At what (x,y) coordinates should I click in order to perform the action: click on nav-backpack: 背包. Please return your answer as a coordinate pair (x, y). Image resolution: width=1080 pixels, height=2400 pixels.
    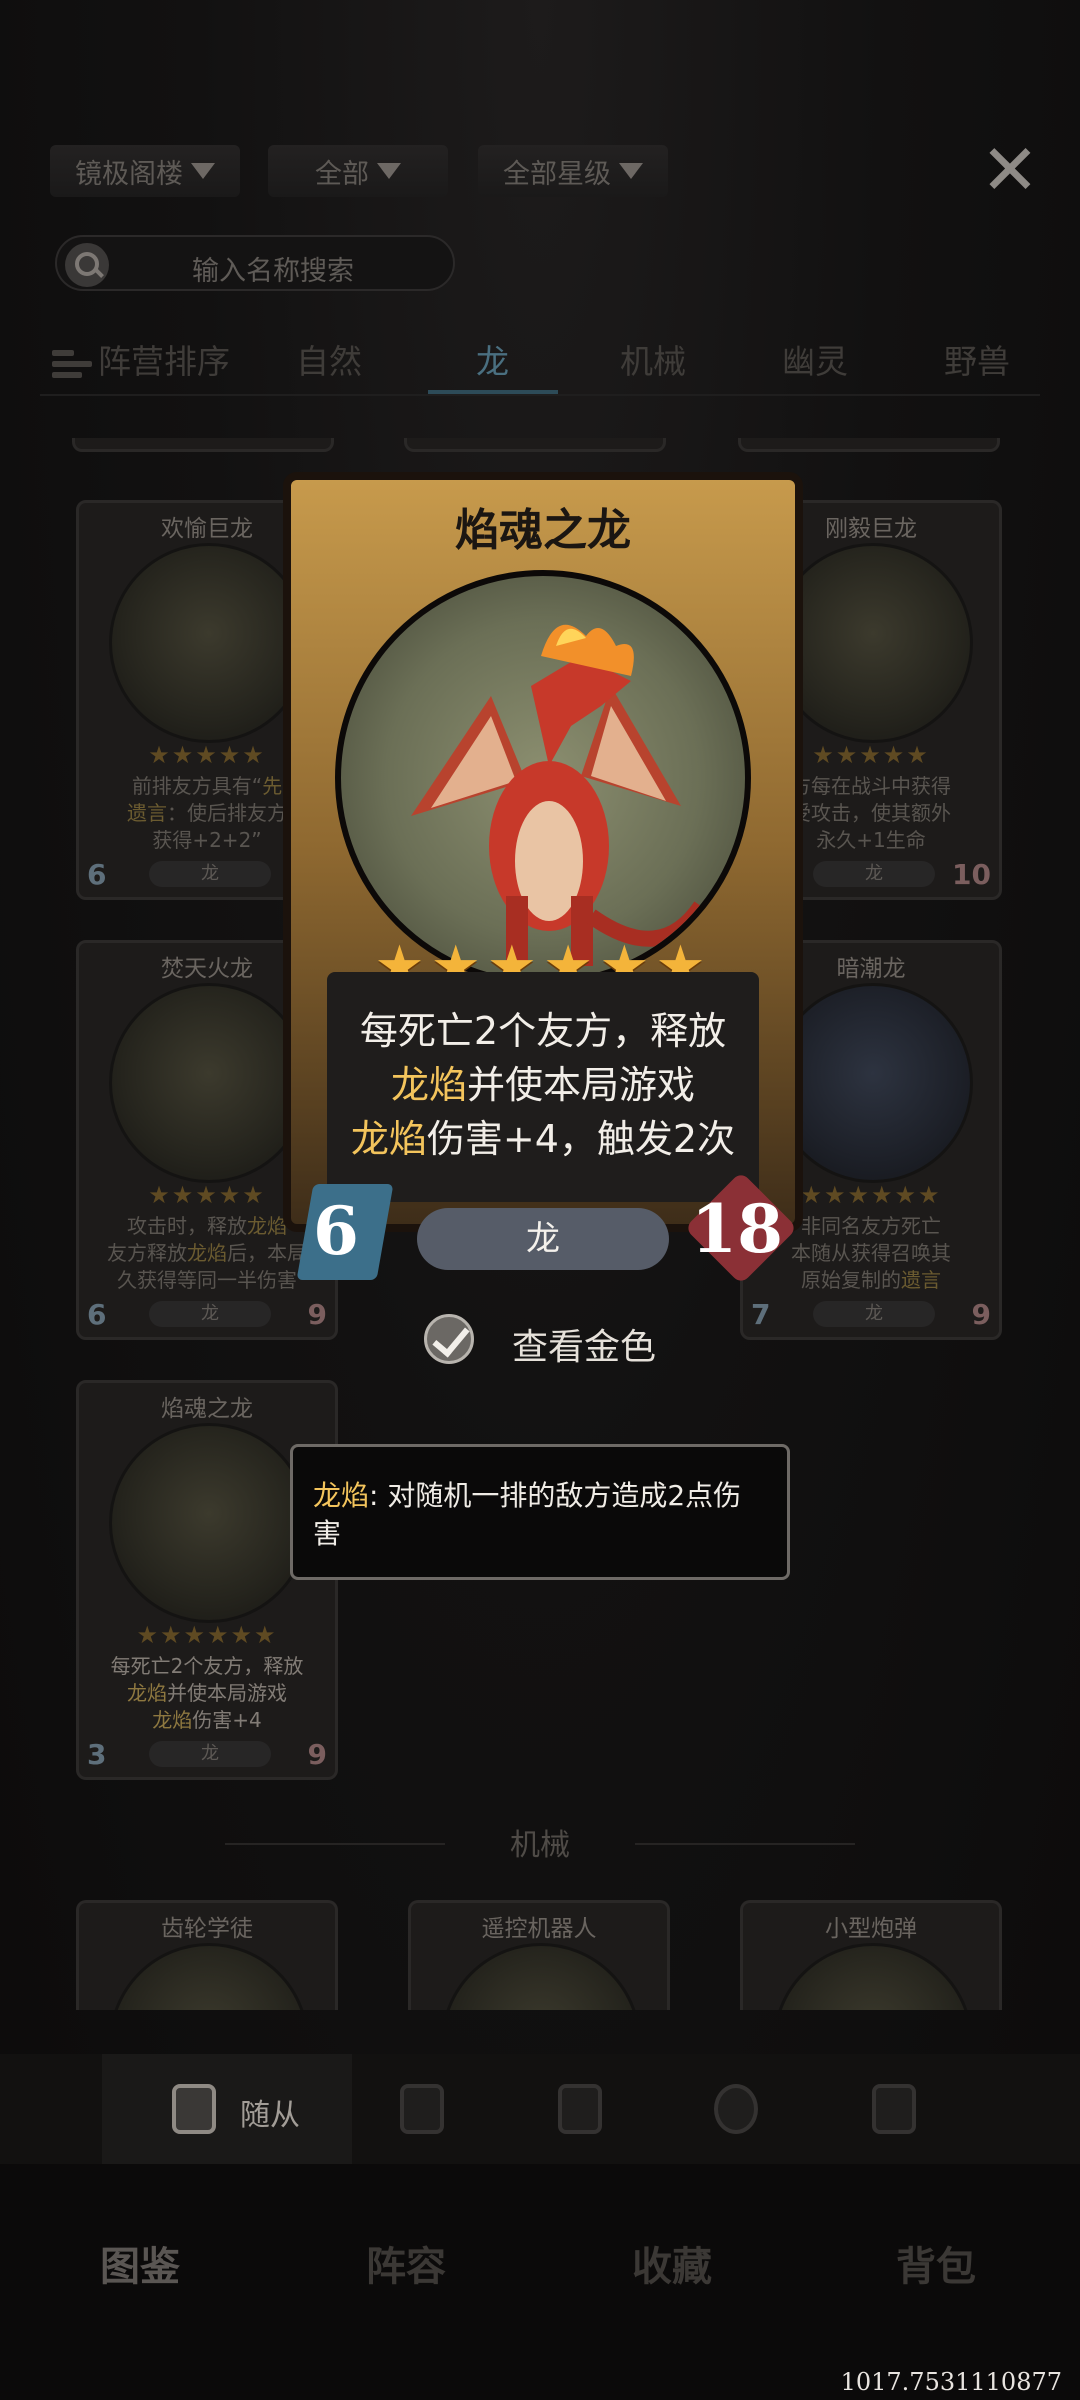
    Looking at the image, I should click on (936, 2263).